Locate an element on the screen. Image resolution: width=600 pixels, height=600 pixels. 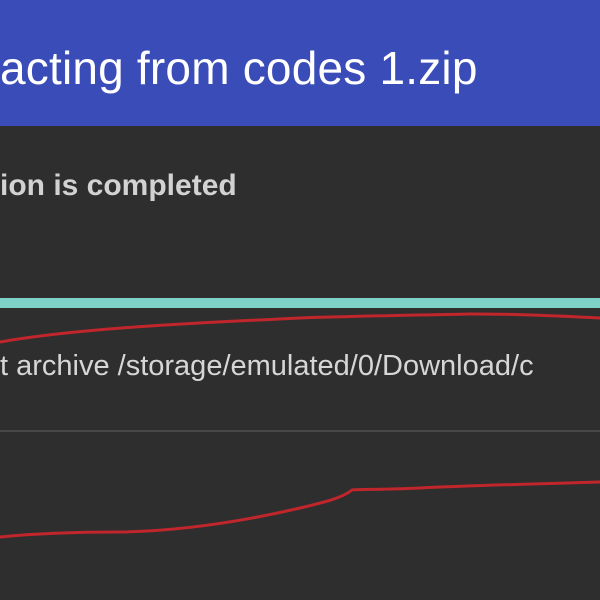
log-message: t archive /storage/emulated/0/Download/c is located at coordinates (267, 366).